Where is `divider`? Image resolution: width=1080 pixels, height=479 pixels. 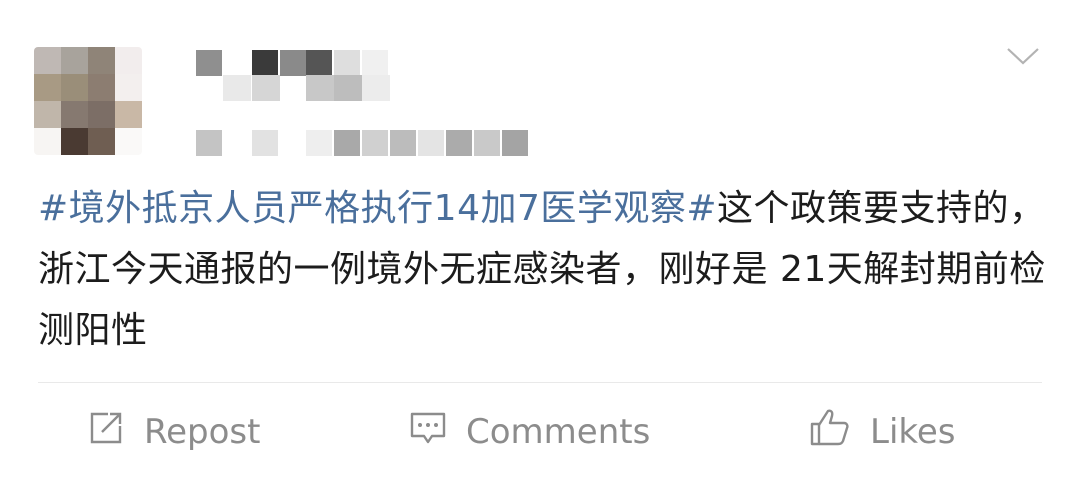 divider is located at coordinates (540, 382).